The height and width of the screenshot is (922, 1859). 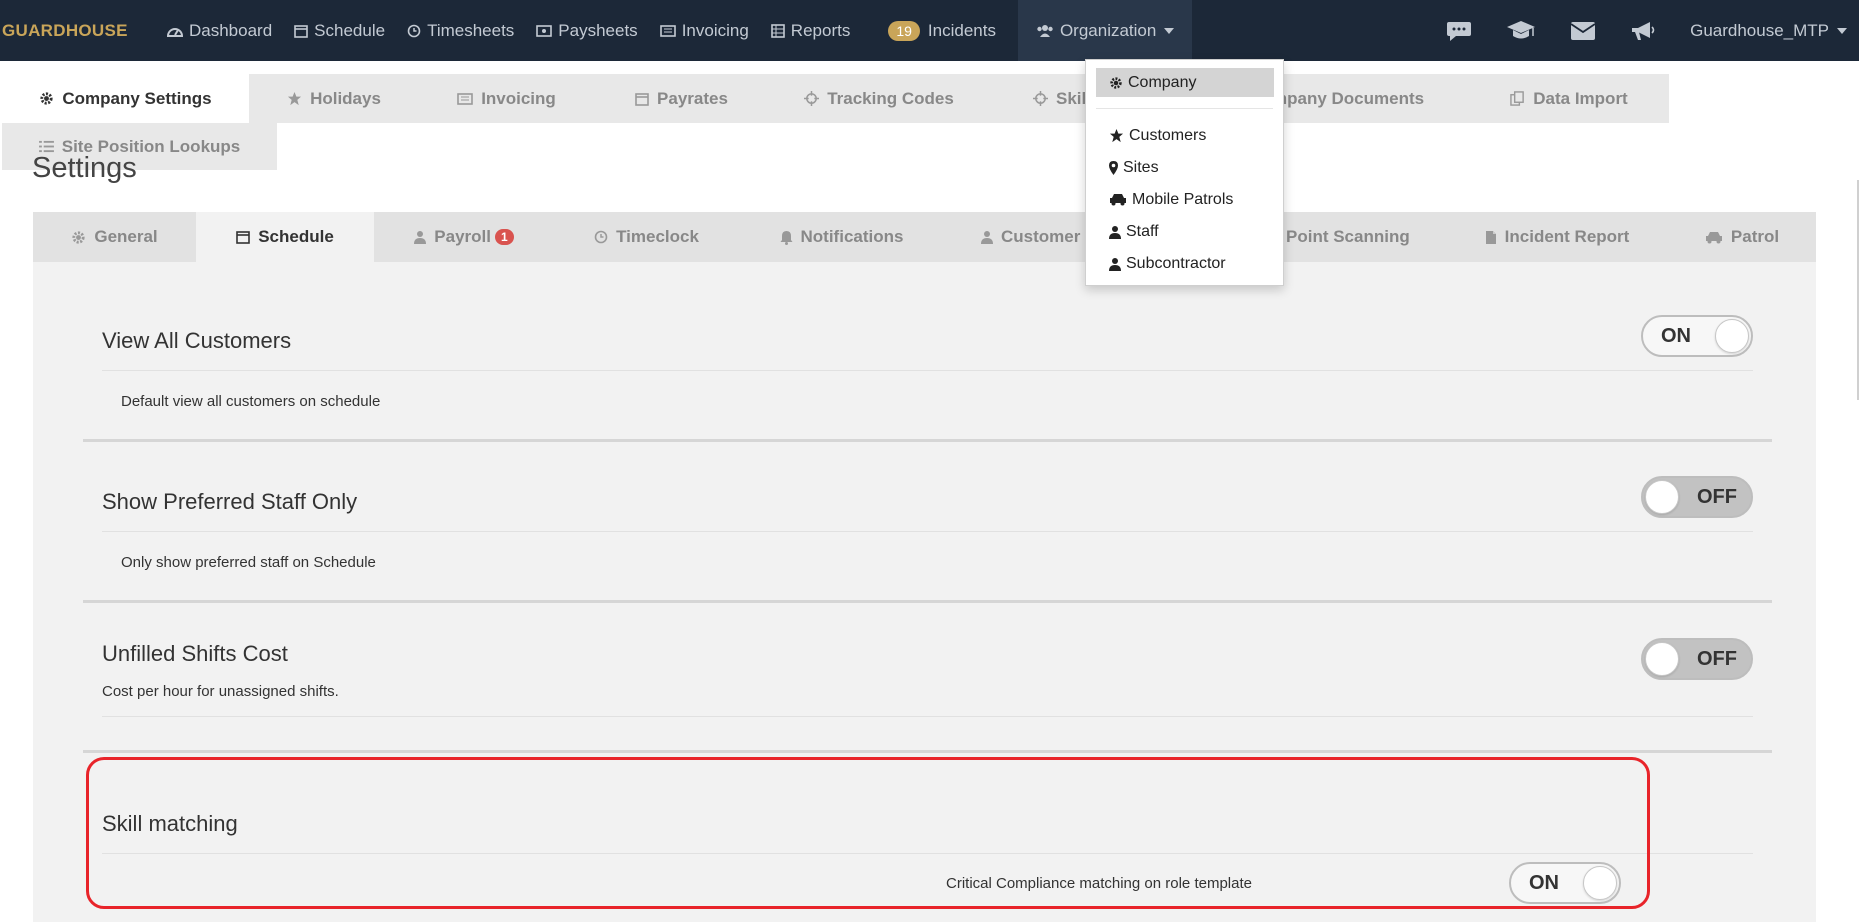 What do you see at coordinates (1185, 167) in the screenshot?
I see `menu-item-sites: Sites` at bounding box center [1185, 167].